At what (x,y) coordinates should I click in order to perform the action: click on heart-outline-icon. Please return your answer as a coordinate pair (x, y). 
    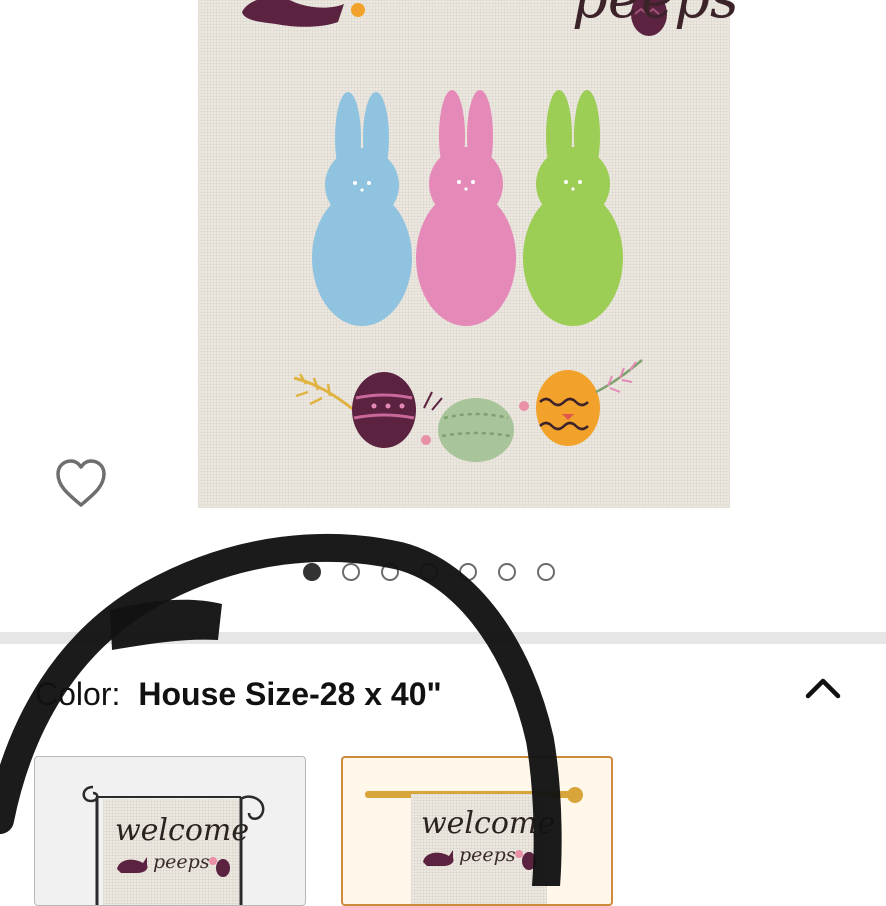
    Looking at the image, I should click on (81, 484).